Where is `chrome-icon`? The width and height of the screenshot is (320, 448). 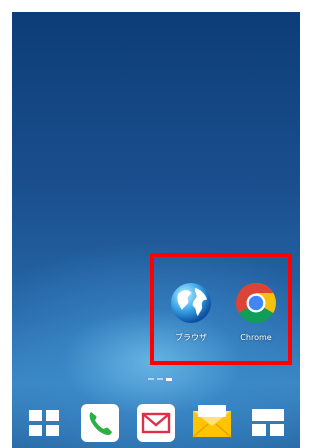 chrome-icon is located at coordinates (256, 303).